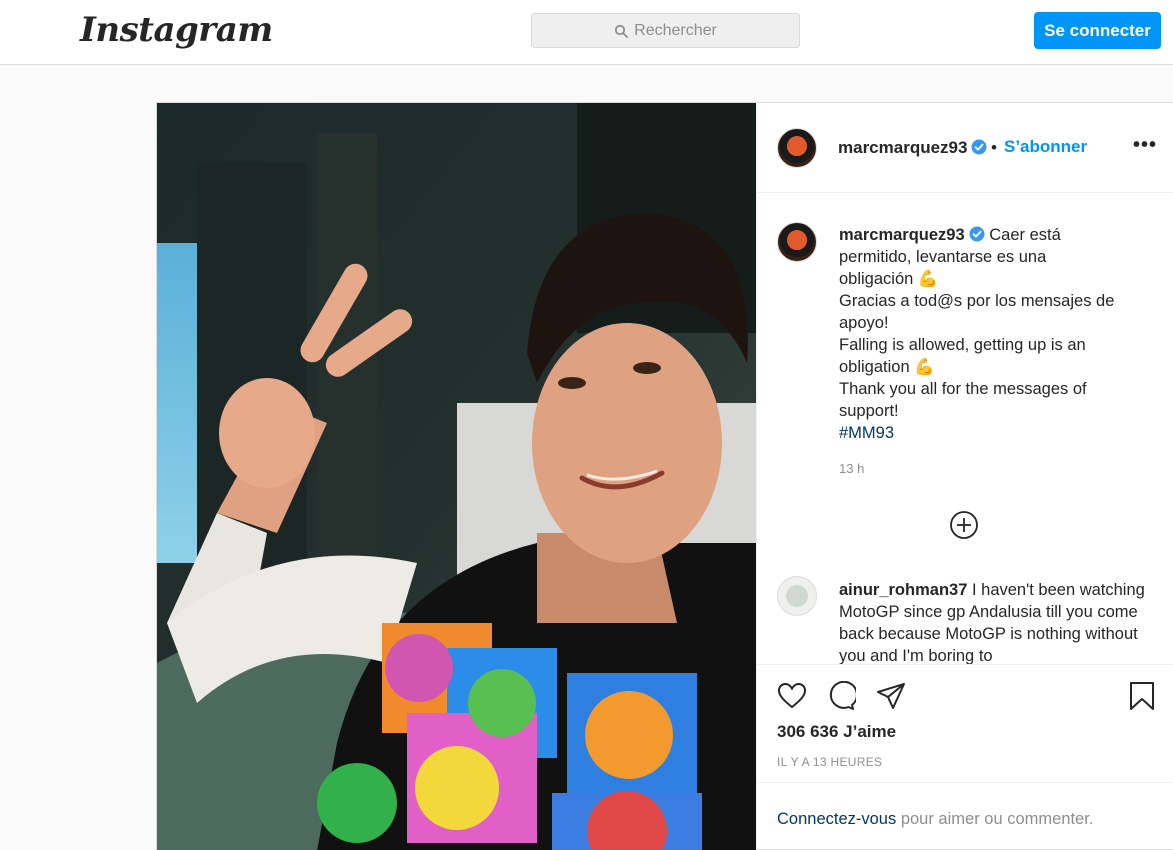 Image resolution: width=1173 pixels, height=850 pixels. What do you see at coordinates (1045, 147) in the screenshot?
I see `follow-button: S’abonner` at bounding box center [1045, 147].